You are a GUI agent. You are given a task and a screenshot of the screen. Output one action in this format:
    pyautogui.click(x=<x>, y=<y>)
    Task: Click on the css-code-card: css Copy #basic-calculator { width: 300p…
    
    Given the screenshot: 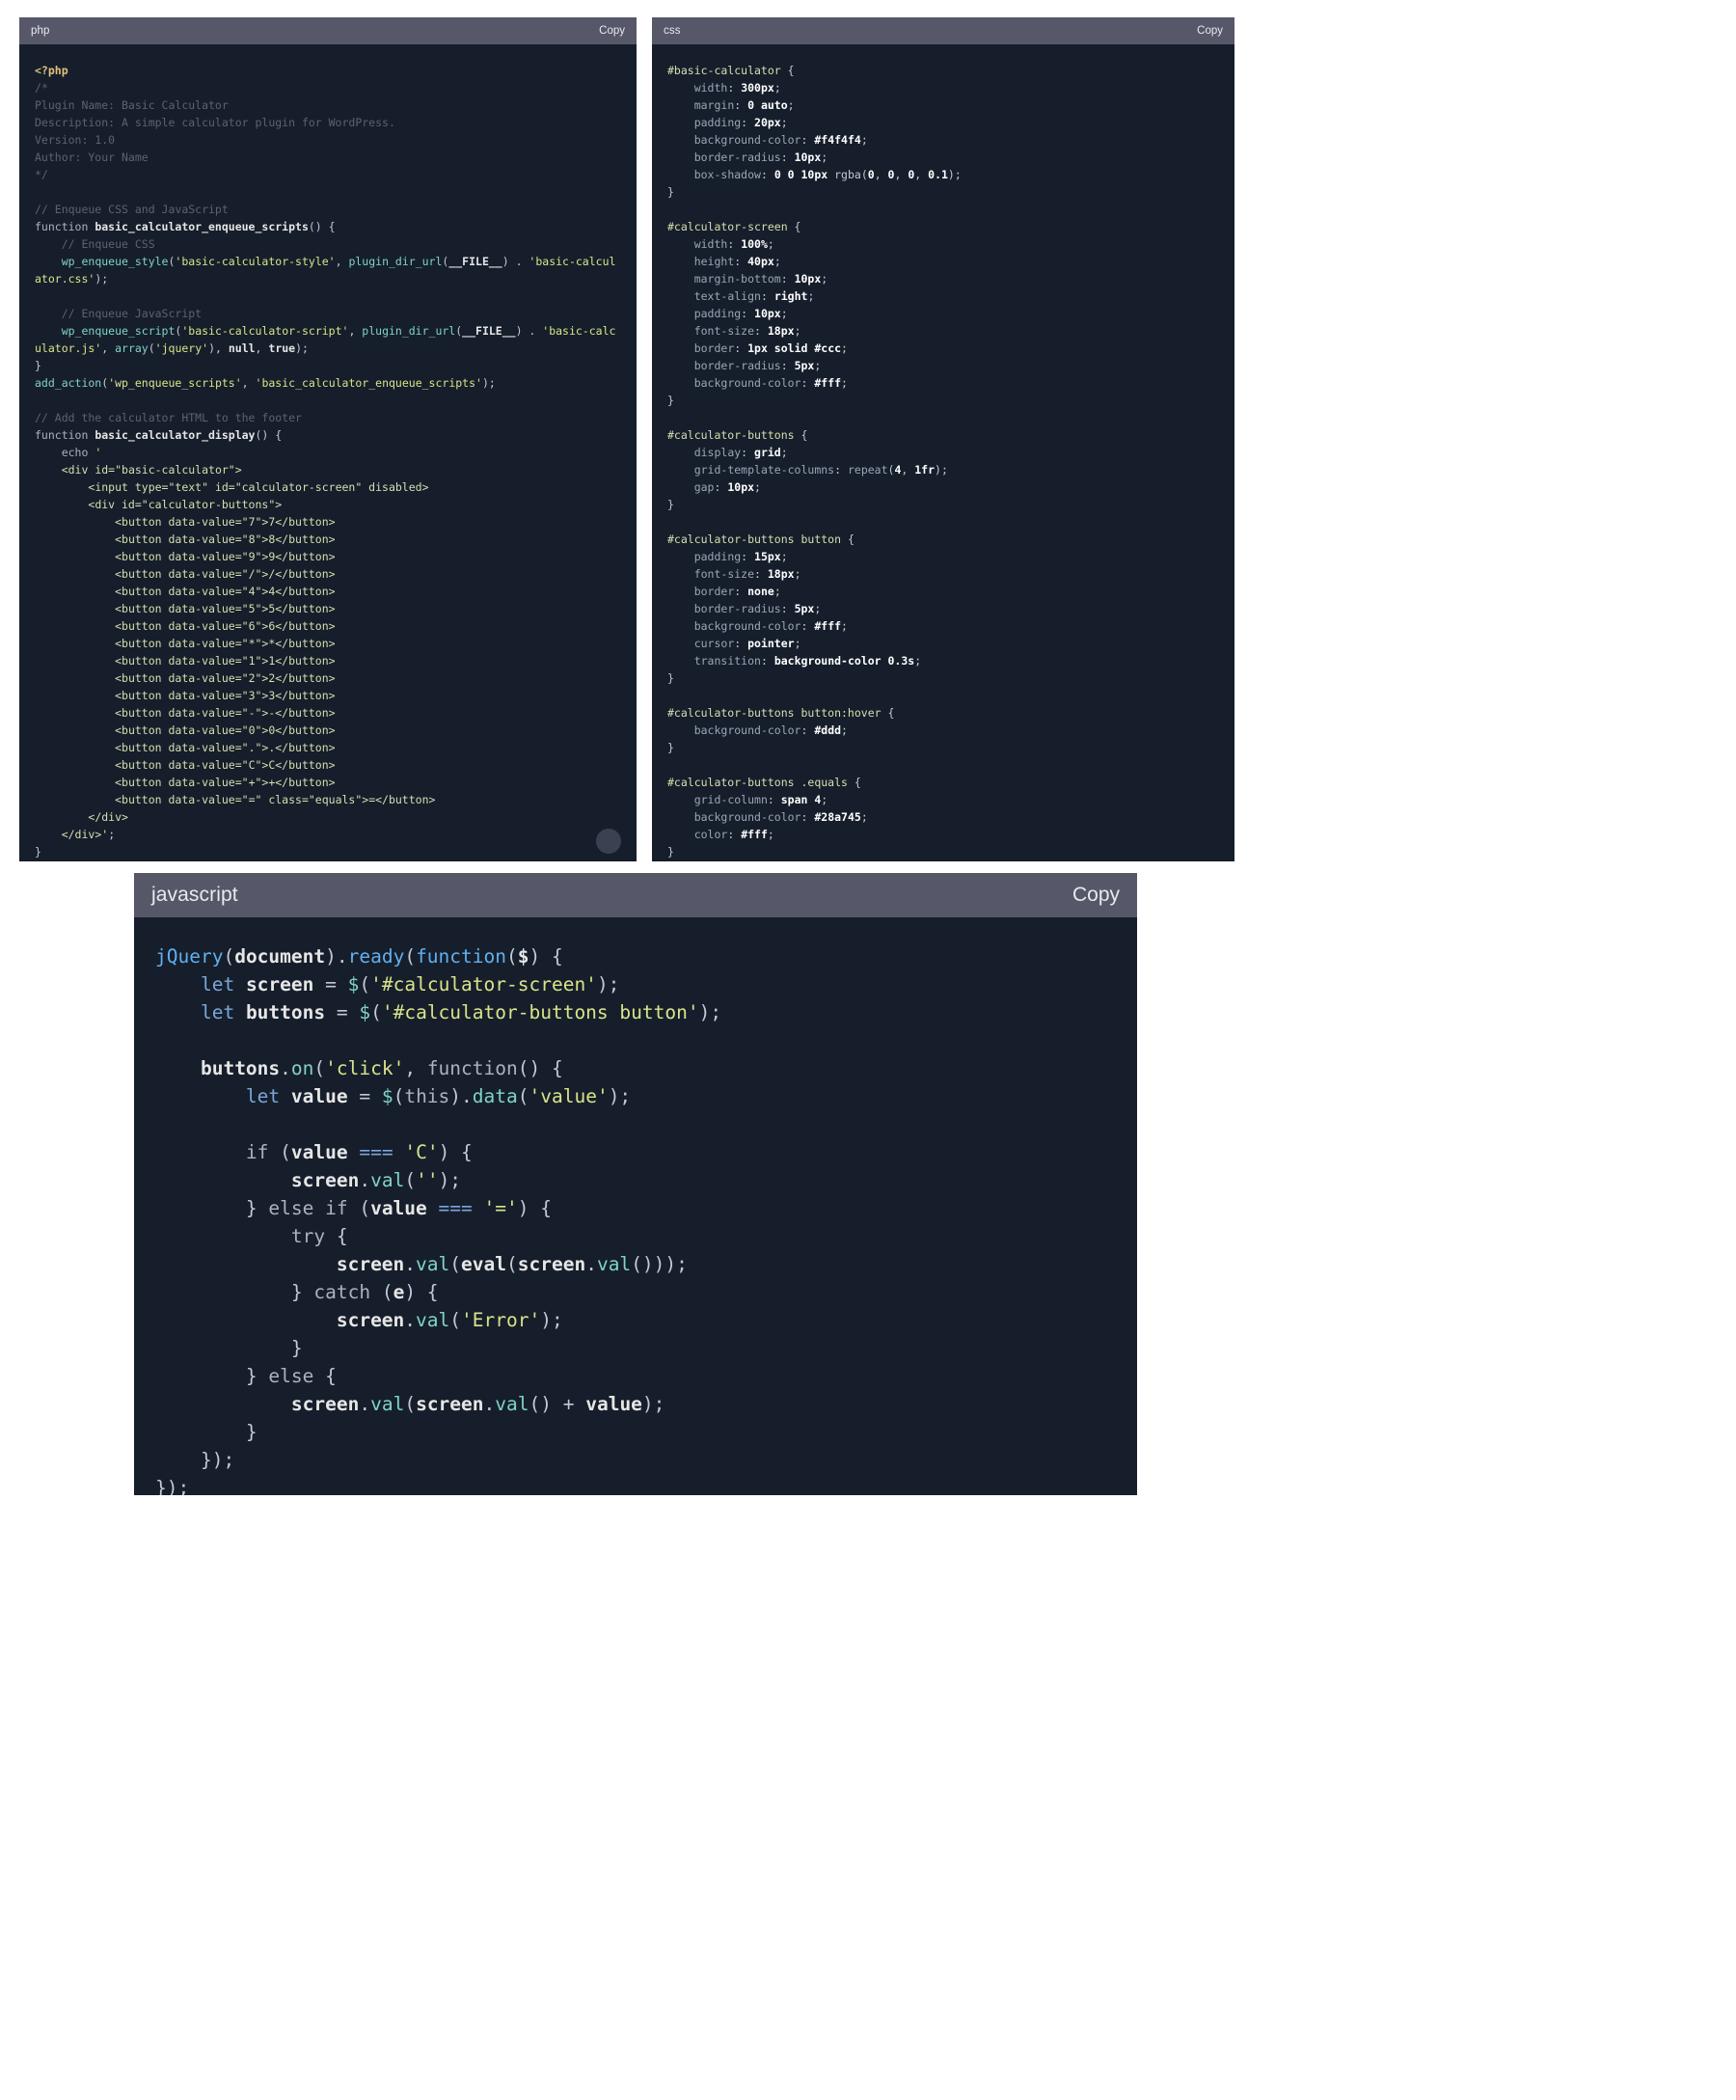 What is the action you would take?
    pyautogui.click(x=943, y=439)
    